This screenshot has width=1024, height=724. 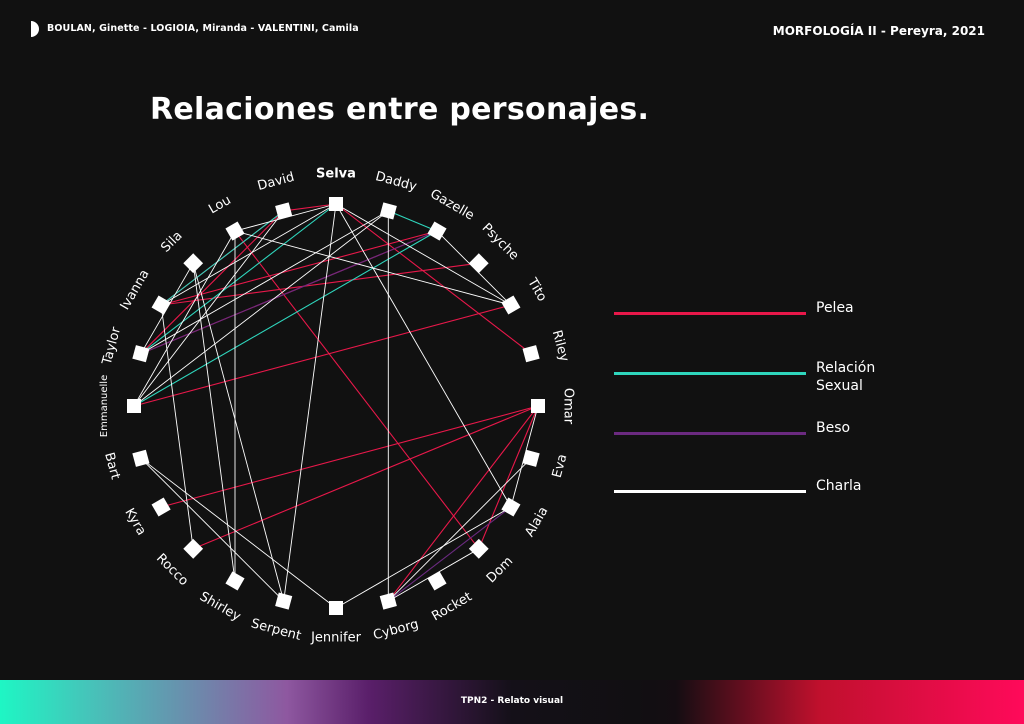 I want to click on node-omar, so click(x=538, y=406).